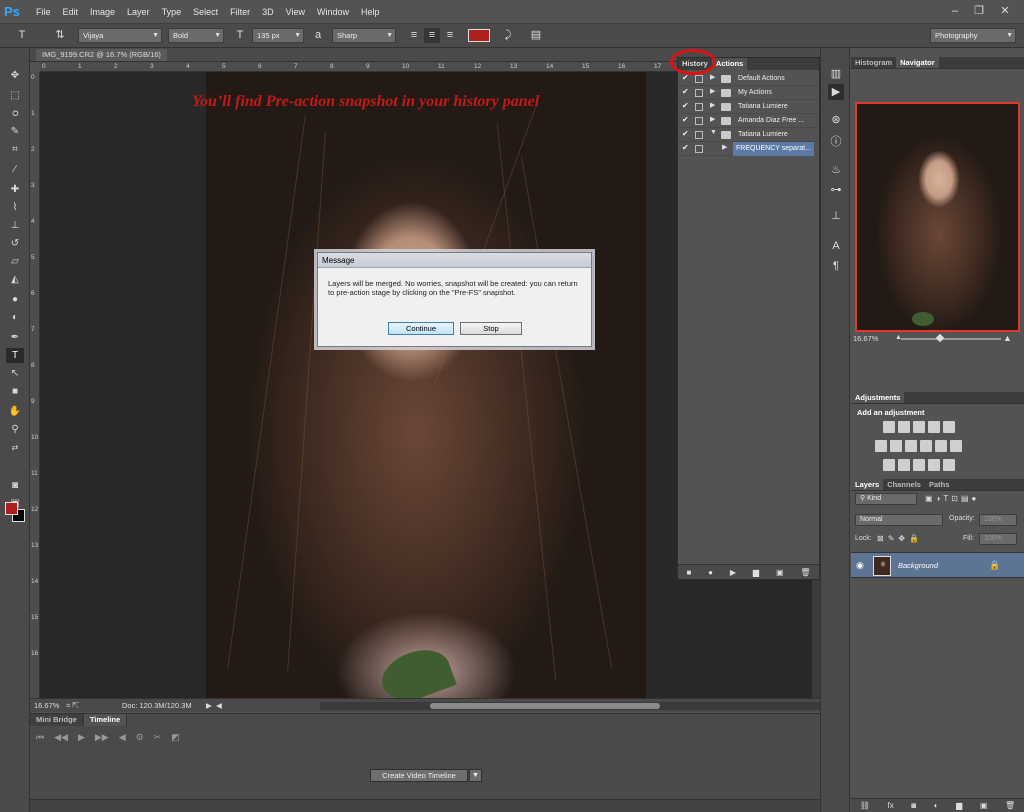 This screenshot has width=1024, height=812. Describe the element at coordinates (979, 11) in the screenshot. I see `restore-icon: ❐` at that location.